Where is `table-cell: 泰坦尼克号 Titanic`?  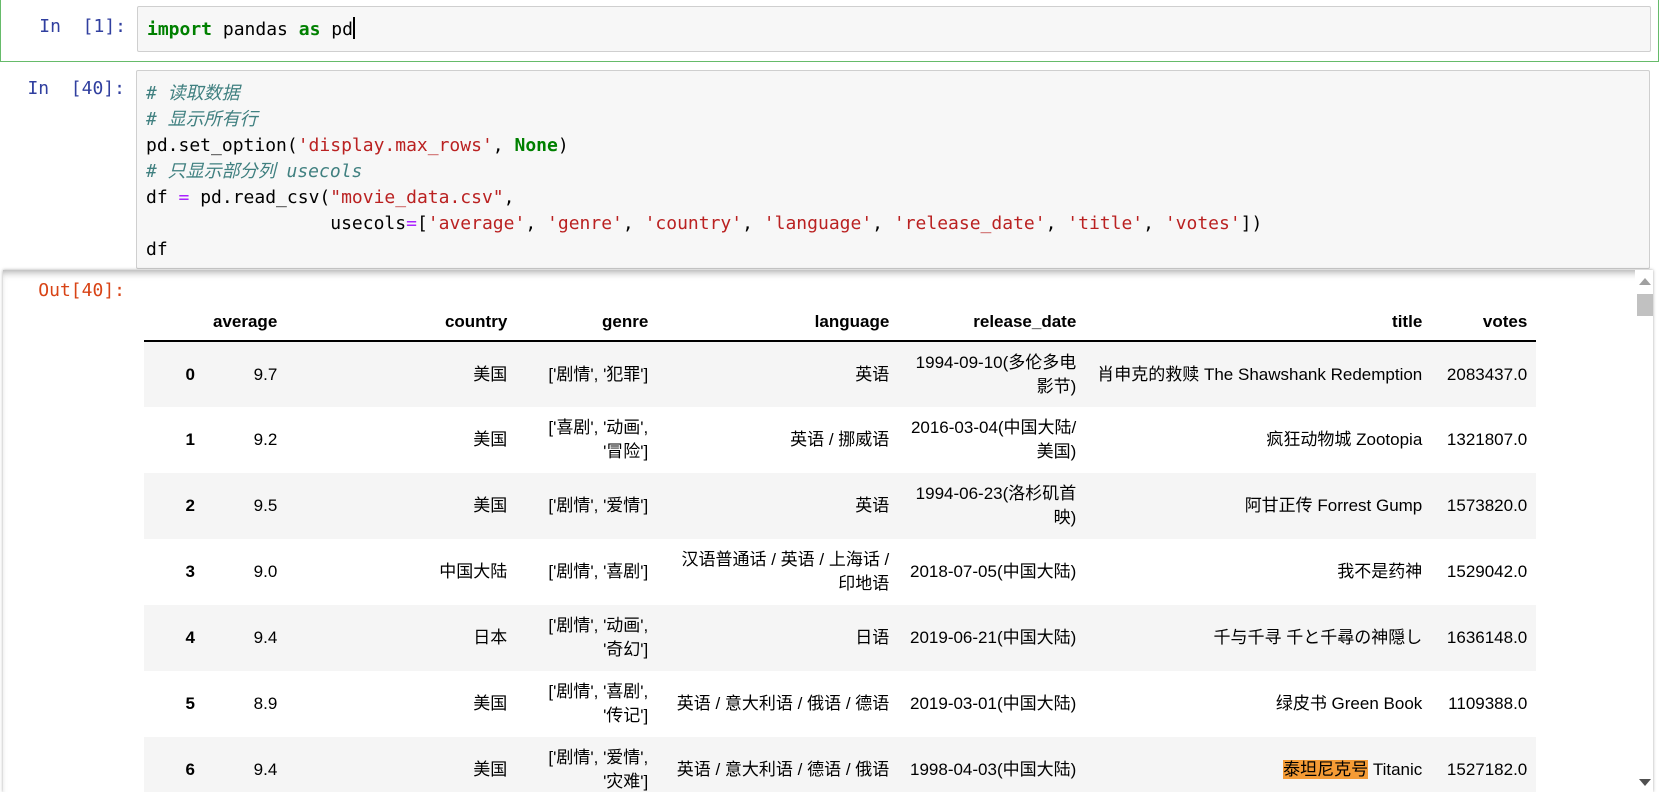
table-cell: 泰坦尼克号 Titanic is located at coordinates (1353, 769).